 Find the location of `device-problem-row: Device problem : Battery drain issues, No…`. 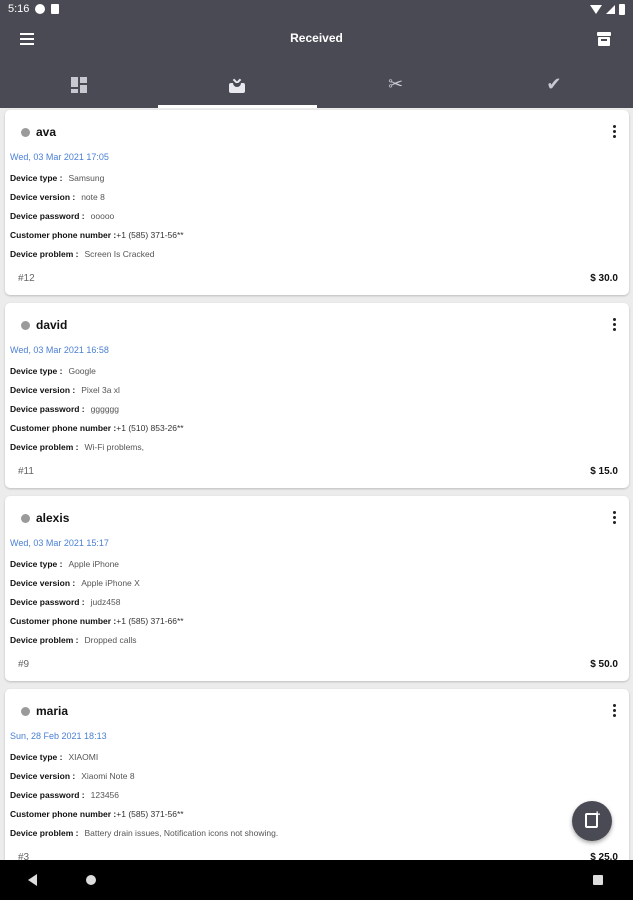

device-problem-row: Device problem : Battery drain issues, No… is located at coordinates (144, 833).